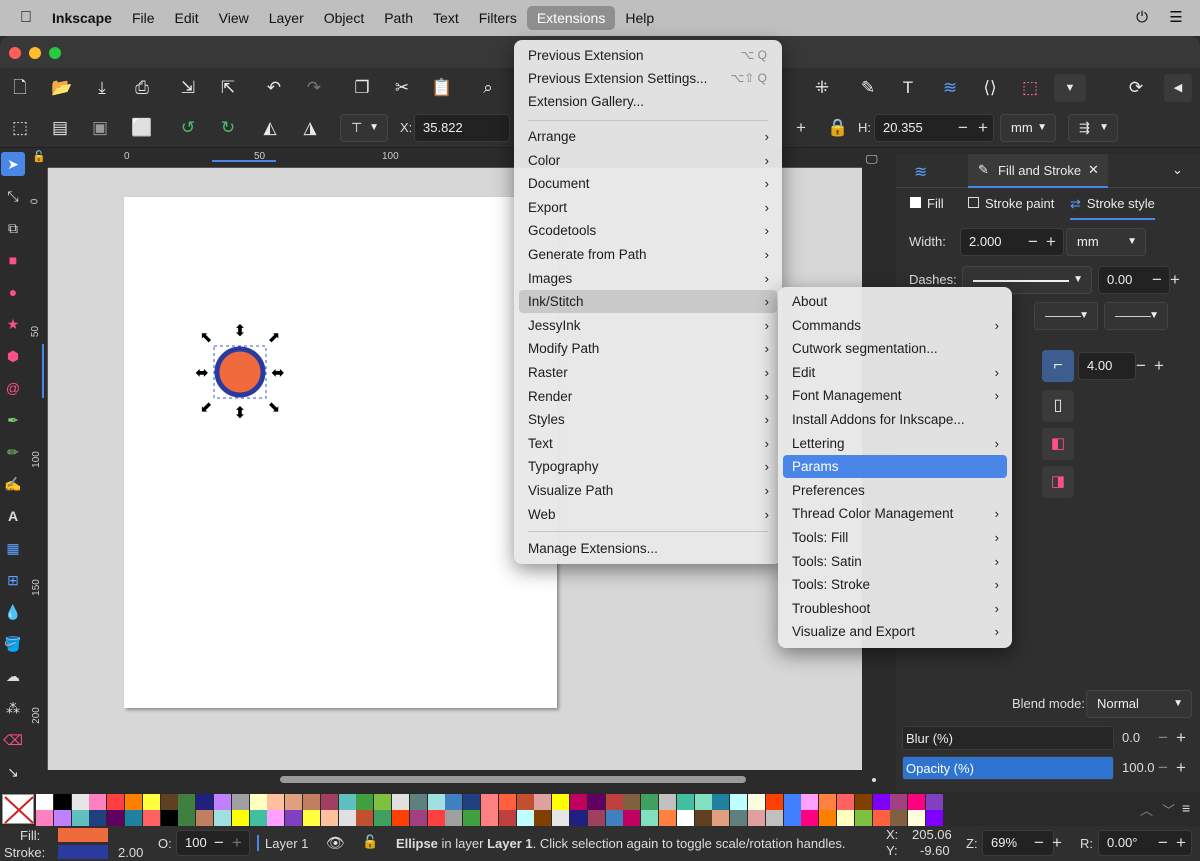 The image size is (1200, 861). What do you see at coordinates (895, 608) in the screenshot?
I see `inkstitch-menu-item: Troubleshoot ›` at bounding box center [895, 608].